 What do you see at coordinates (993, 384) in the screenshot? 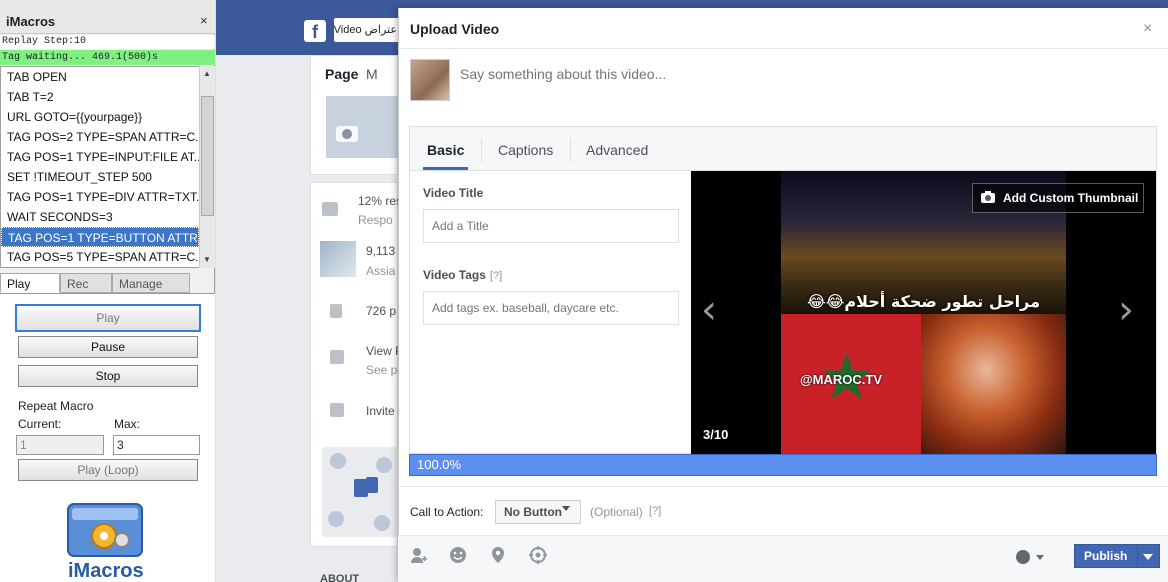
I see `thumbnail-portrait` at bounding box center [993, 384].